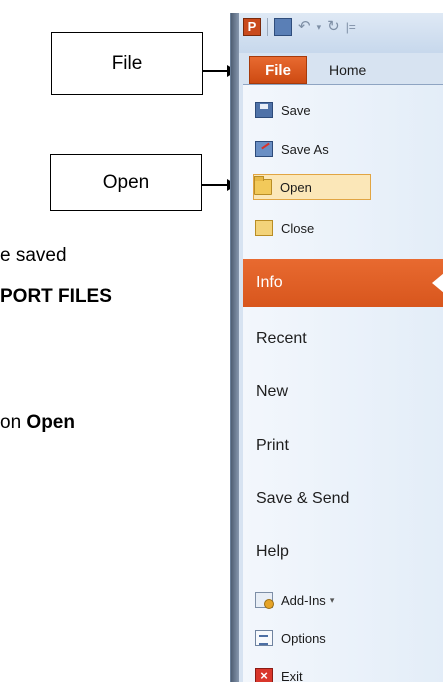  I want to click on save-command-label: Save, so click(296, 110).